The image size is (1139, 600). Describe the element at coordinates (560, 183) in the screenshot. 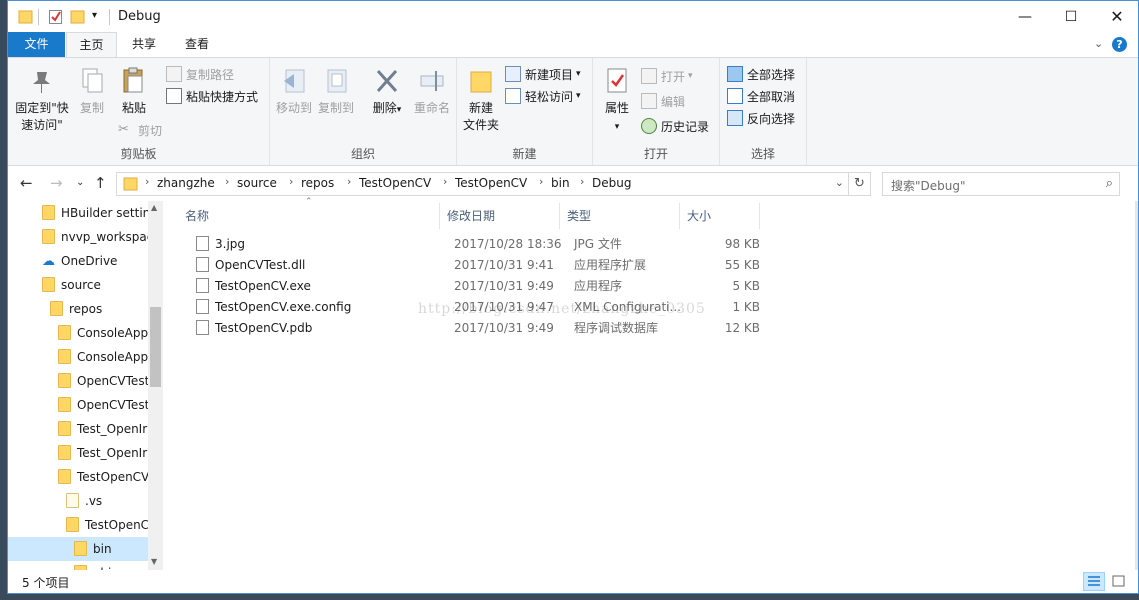

I see `breadcrumb-item: bin` at that location.